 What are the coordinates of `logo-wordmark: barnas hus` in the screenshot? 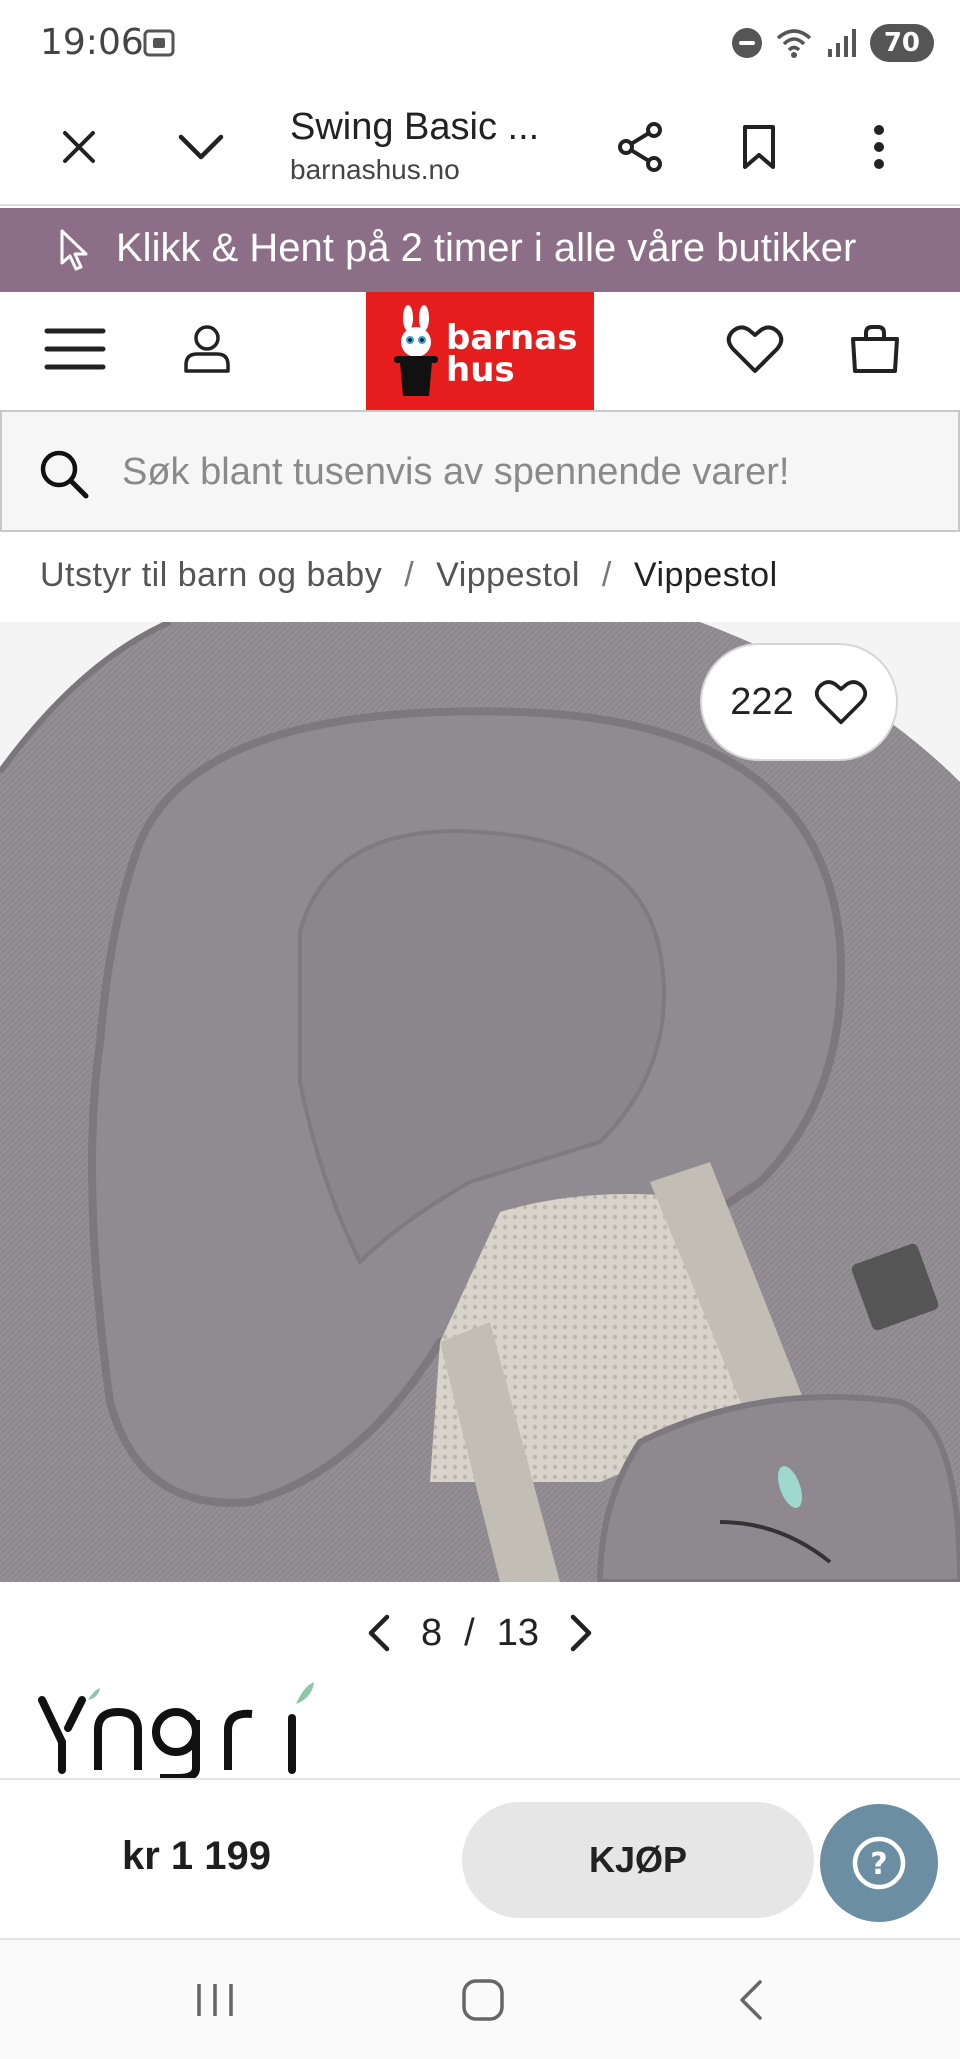 It's located at (511, 355).